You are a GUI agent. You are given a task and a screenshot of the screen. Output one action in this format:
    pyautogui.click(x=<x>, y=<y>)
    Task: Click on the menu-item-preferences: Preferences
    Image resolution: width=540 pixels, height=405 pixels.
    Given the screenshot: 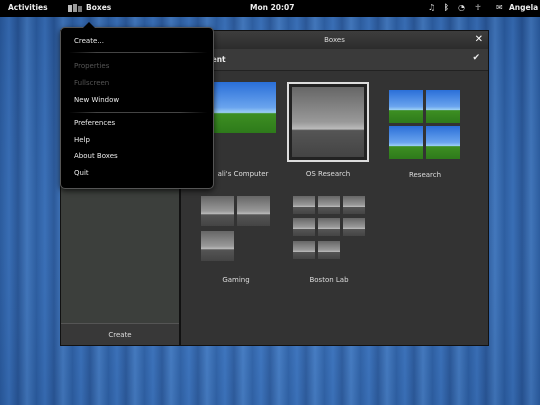 What is the action you would take?
    pyautogui.click(x=94, y=123)
    